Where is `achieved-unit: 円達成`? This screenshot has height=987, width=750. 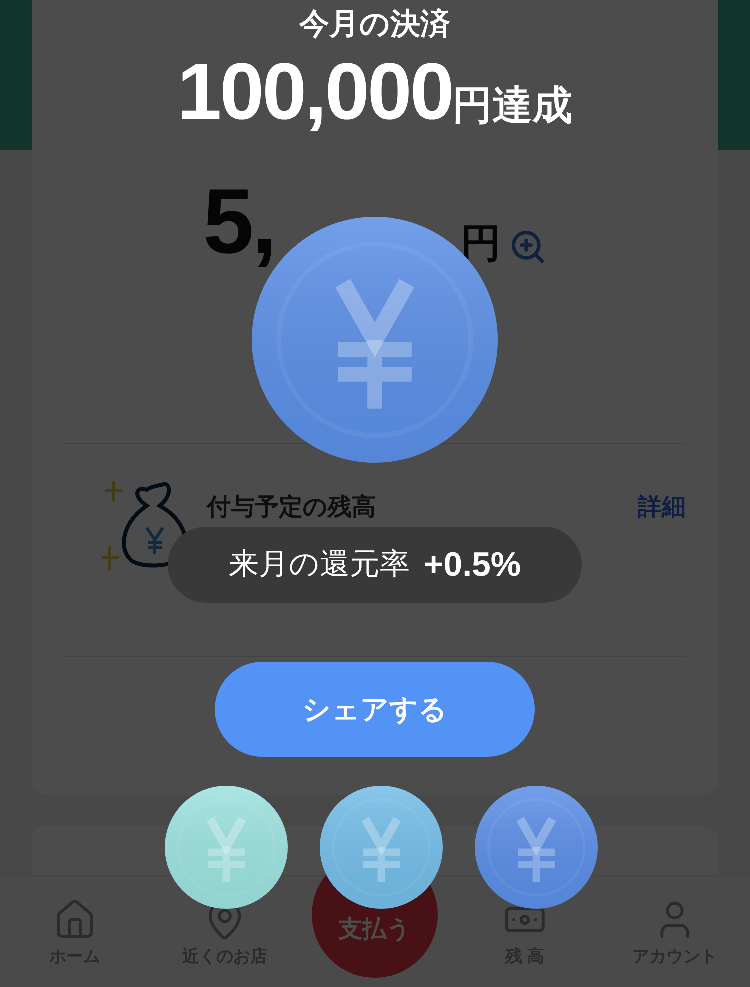
achieved-unit: 円達成 is located at coordinates (512, 106).